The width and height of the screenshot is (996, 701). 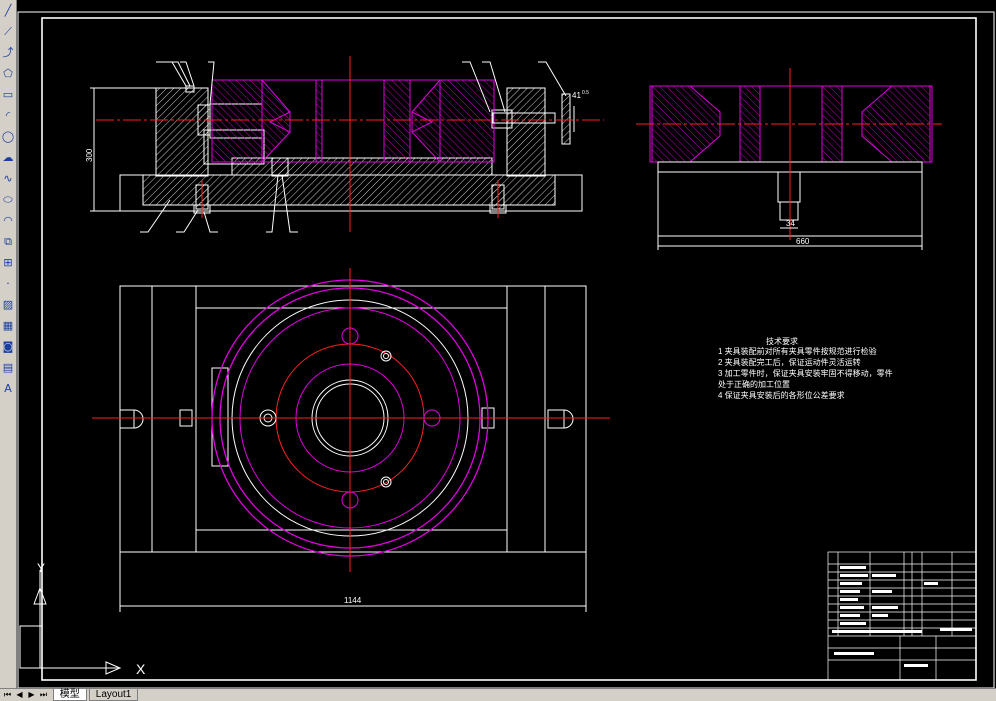 What do you see at coordinates (41, 568) in the screenshot?
I see `ucs-y-label: Y` at bounding box center [41, 568].